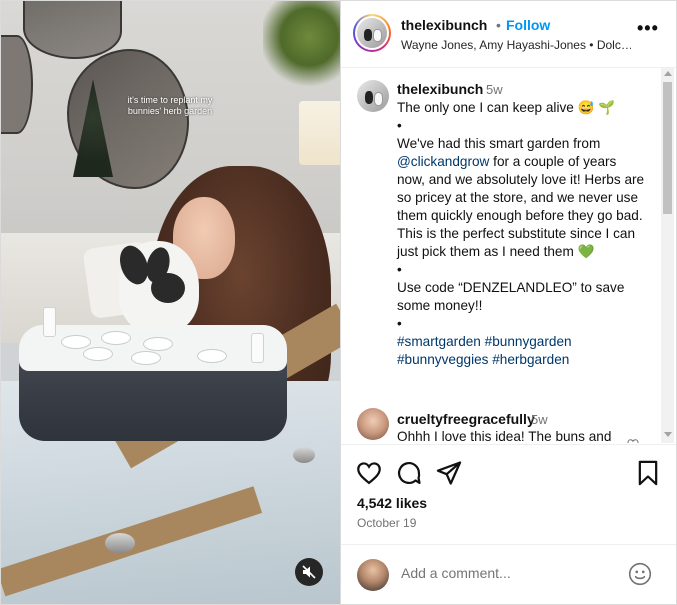 This screenshot has height=605, width=677. I want to click on comment-icon, so click(409, 473).